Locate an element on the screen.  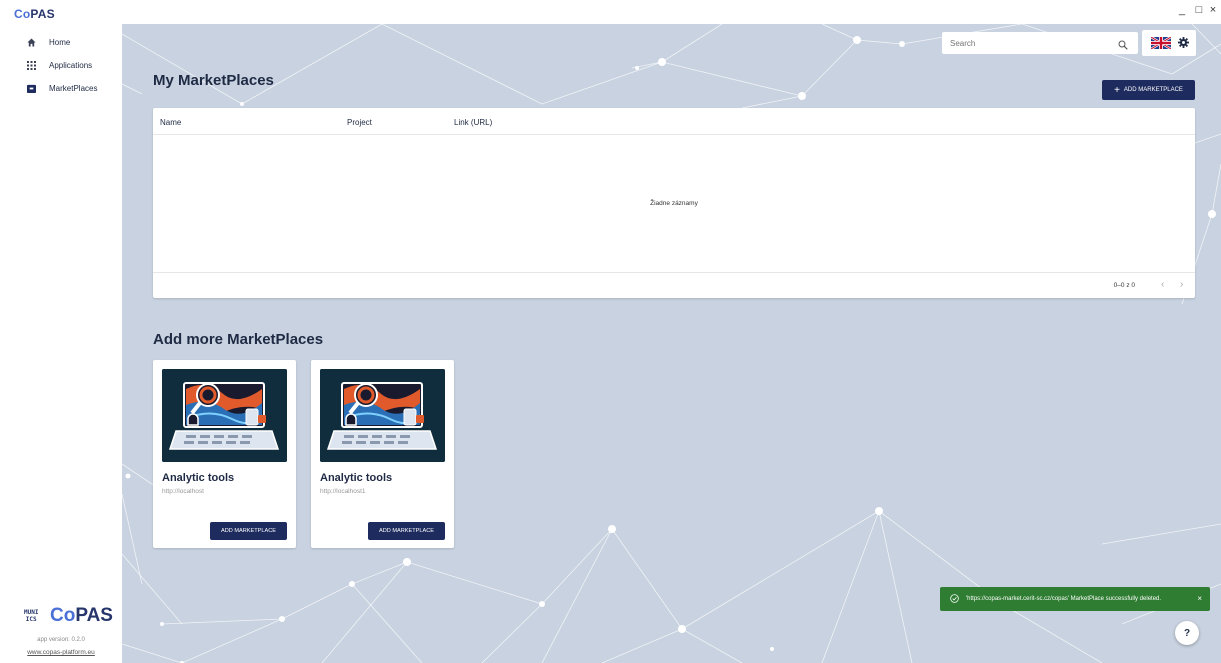
search-icon is located at coordinates (1123, 46).